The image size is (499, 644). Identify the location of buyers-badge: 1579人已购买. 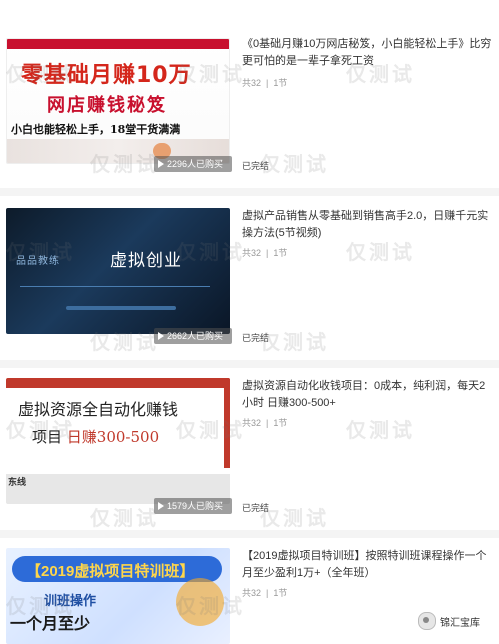
(193, 506).